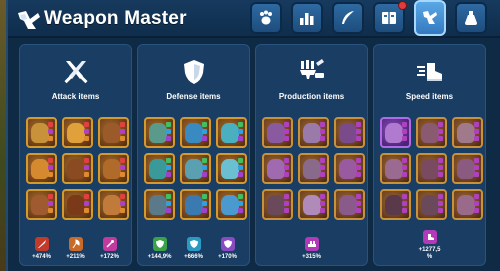 This screenshot has width=500, height=271. Describe the element at coordinates (193, 96) in the screenshot. I see `category-title: Defense items` at that location.